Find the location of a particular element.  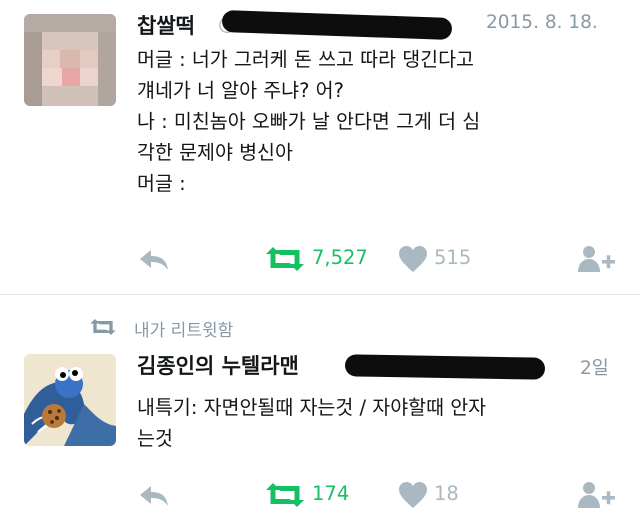

author-name: 김종인의 누텔라맨 is located at coordinates (218, 365).